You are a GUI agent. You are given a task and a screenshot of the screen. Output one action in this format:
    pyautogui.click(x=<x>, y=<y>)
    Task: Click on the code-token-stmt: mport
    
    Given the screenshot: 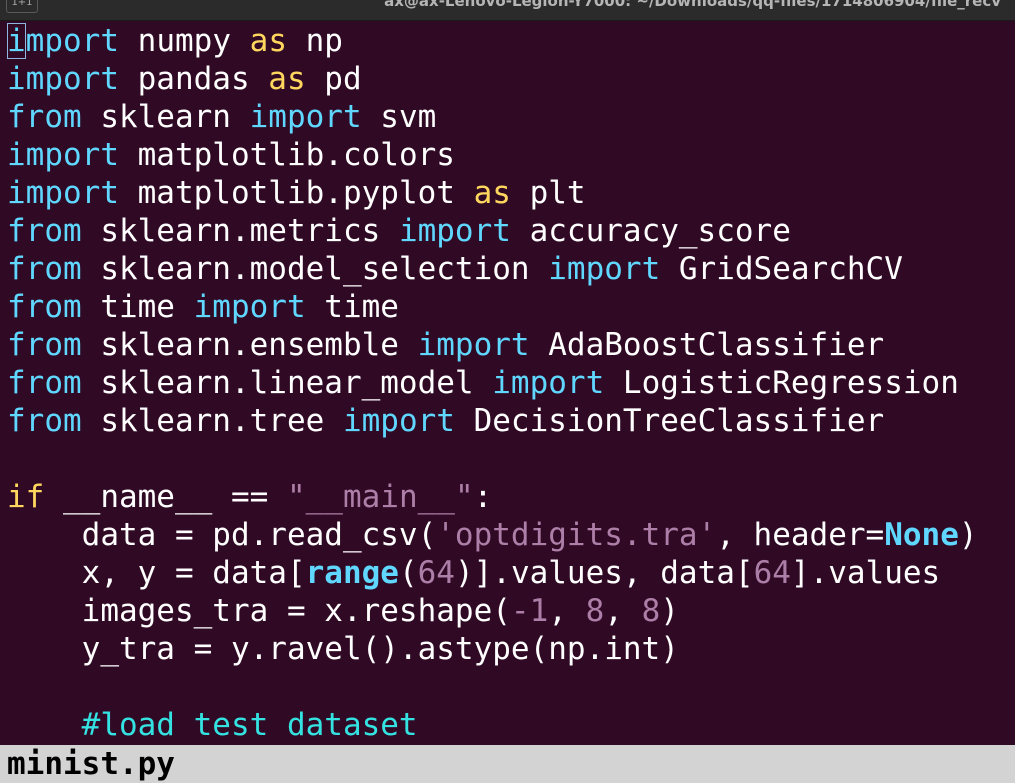 What is the action you would take?
    pyautogui.click(x=72, y=41)
    